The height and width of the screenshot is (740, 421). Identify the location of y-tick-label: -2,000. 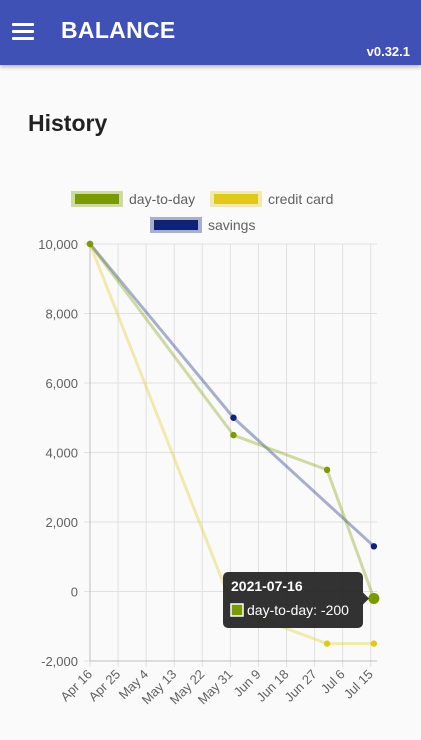
(59, 661).